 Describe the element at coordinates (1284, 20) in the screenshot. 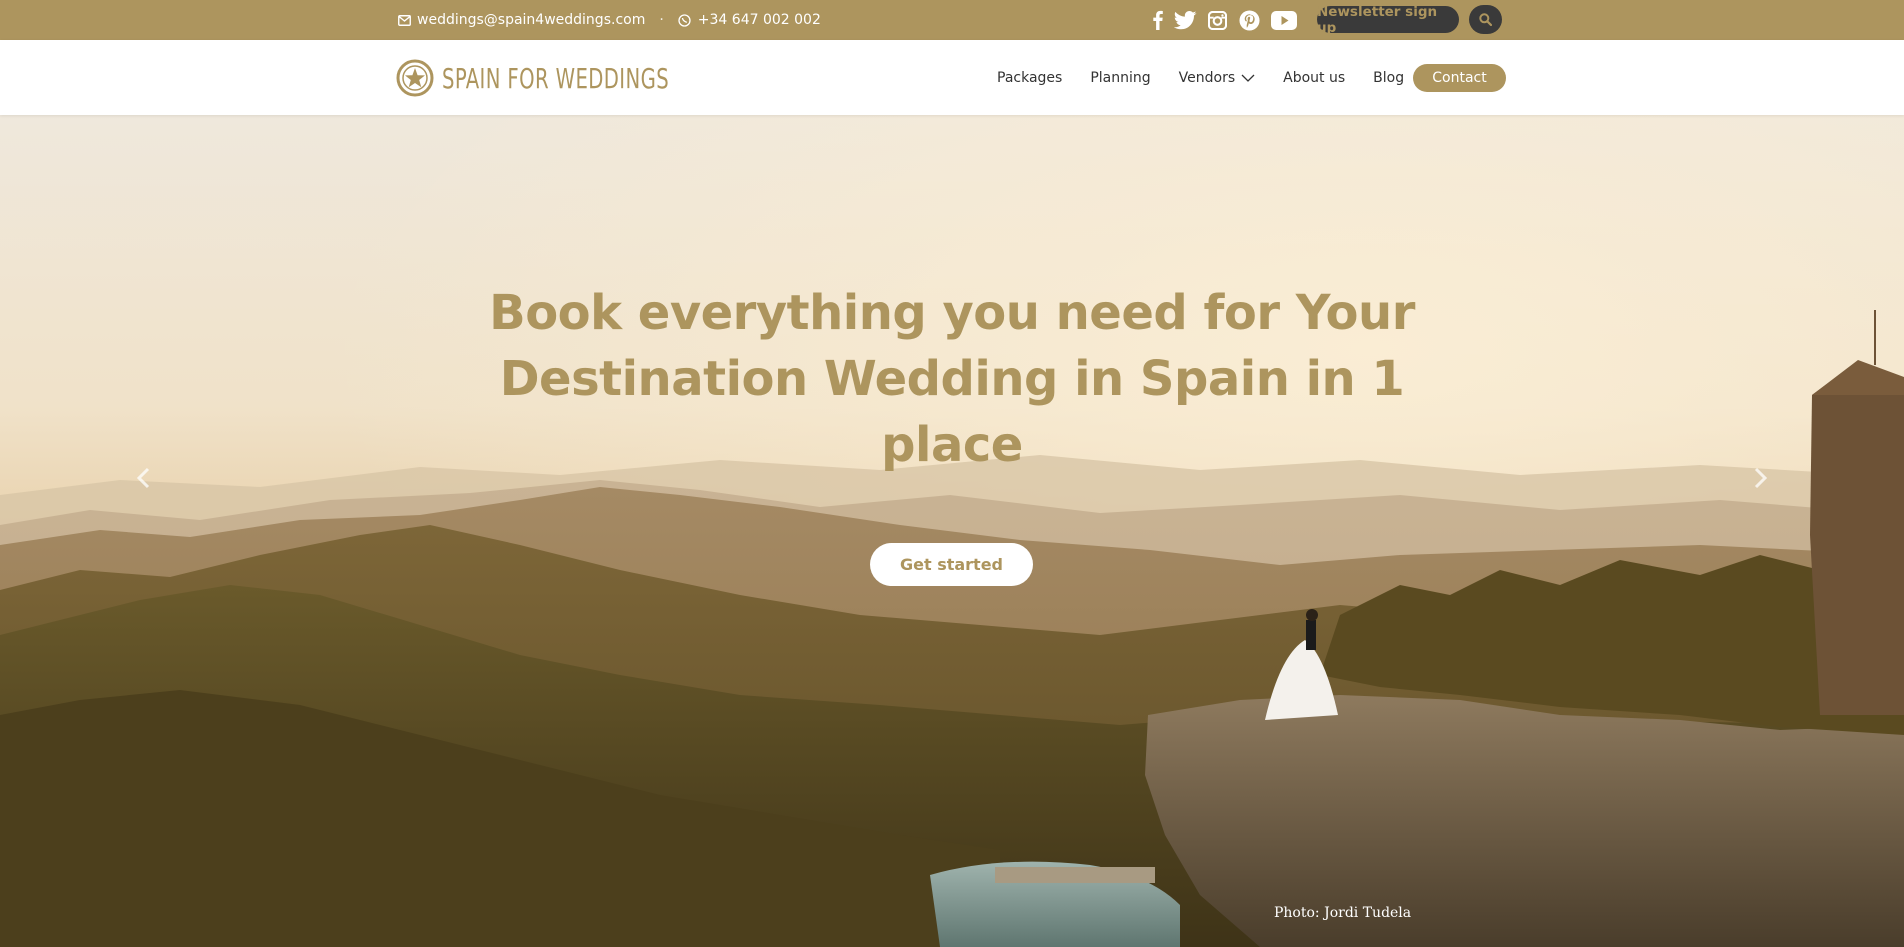

I see `youtube-icon` at that location.